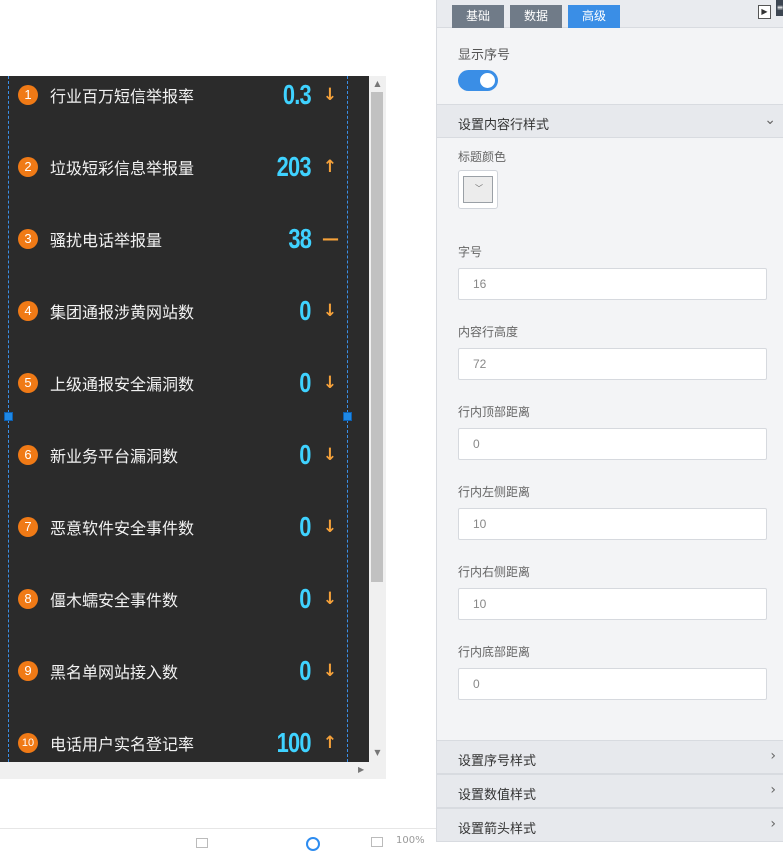 The image size is (783, 851). I want to click on panel-tabs: 基础 数据 高级 ▶ ≡, so click(610, 14).